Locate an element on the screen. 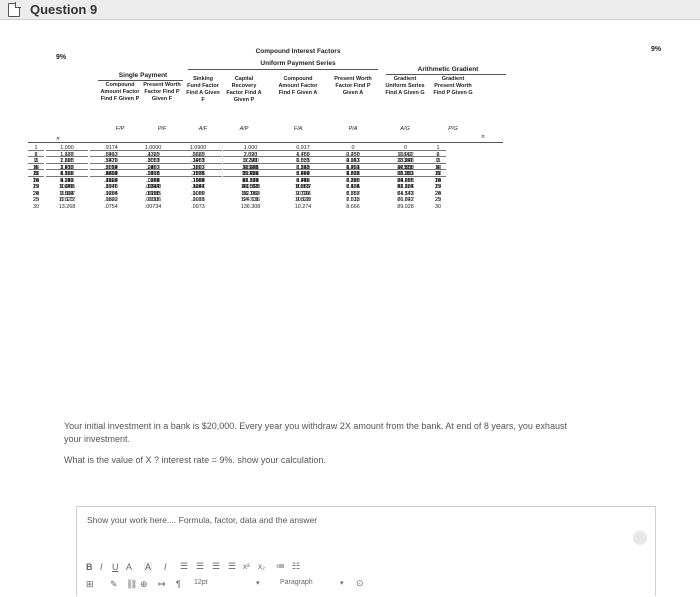 Image resolution: width=700 pixels, height=597 pixels. col-code-fa: F/A is located at coordinates (298, 129).